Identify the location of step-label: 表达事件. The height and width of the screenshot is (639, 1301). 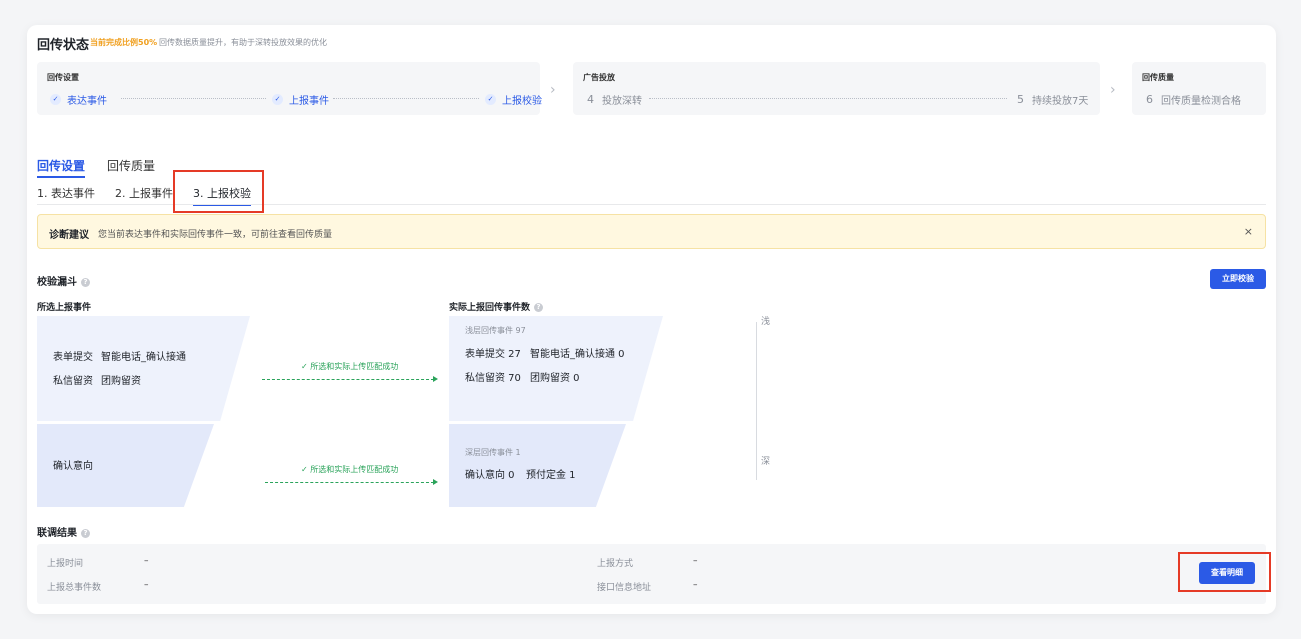
(87, 101).